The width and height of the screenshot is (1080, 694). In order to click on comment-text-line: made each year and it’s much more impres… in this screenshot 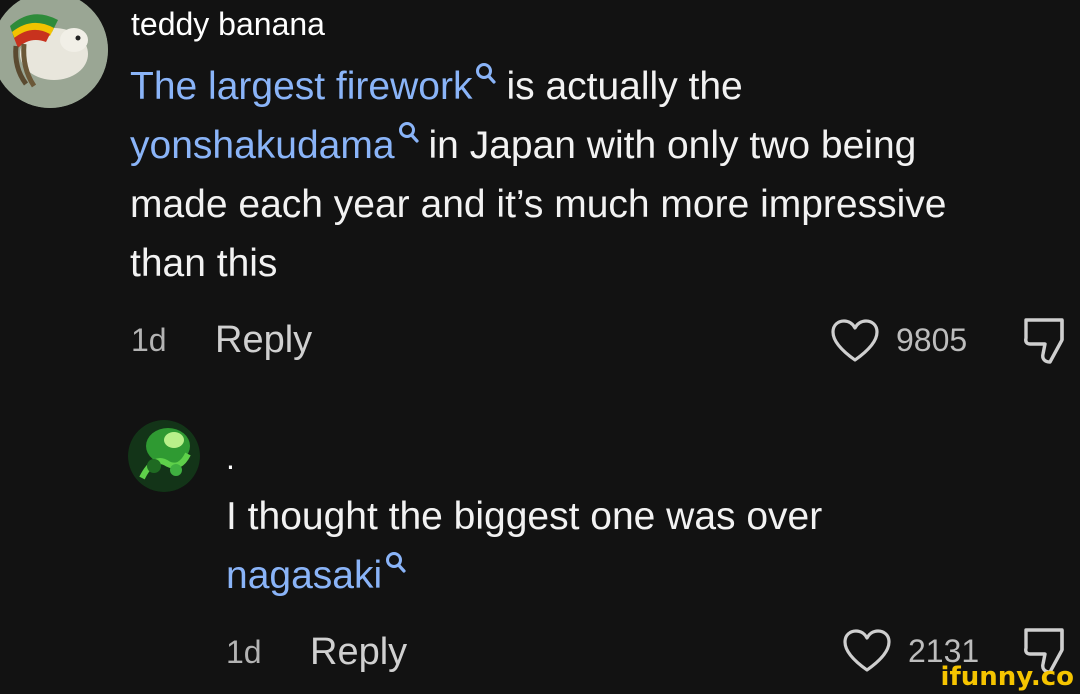, I will do `click(538, 204)`.